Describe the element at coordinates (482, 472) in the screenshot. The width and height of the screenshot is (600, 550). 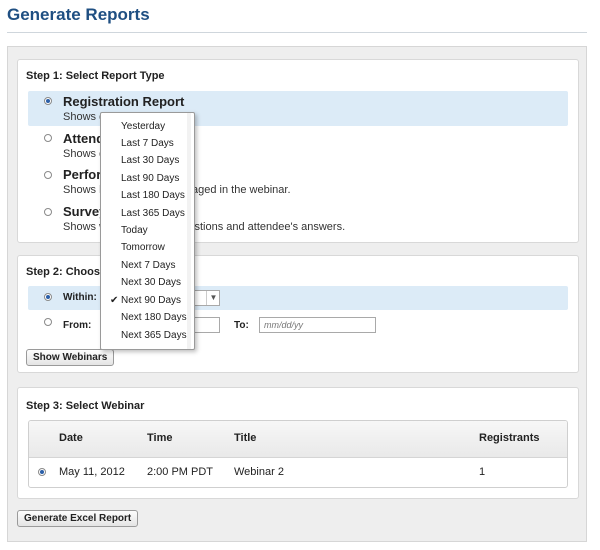
I see `webinar-registrants: 1` at that location.